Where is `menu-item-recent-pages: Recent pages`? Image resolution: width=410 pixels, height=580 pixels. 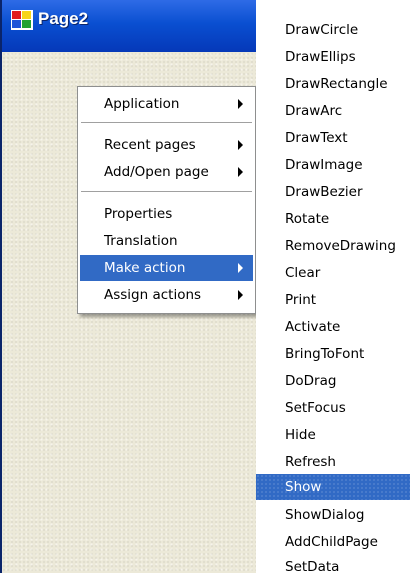
menu-item-recent-pages: Recent pages is located at coordinates (166, 145).